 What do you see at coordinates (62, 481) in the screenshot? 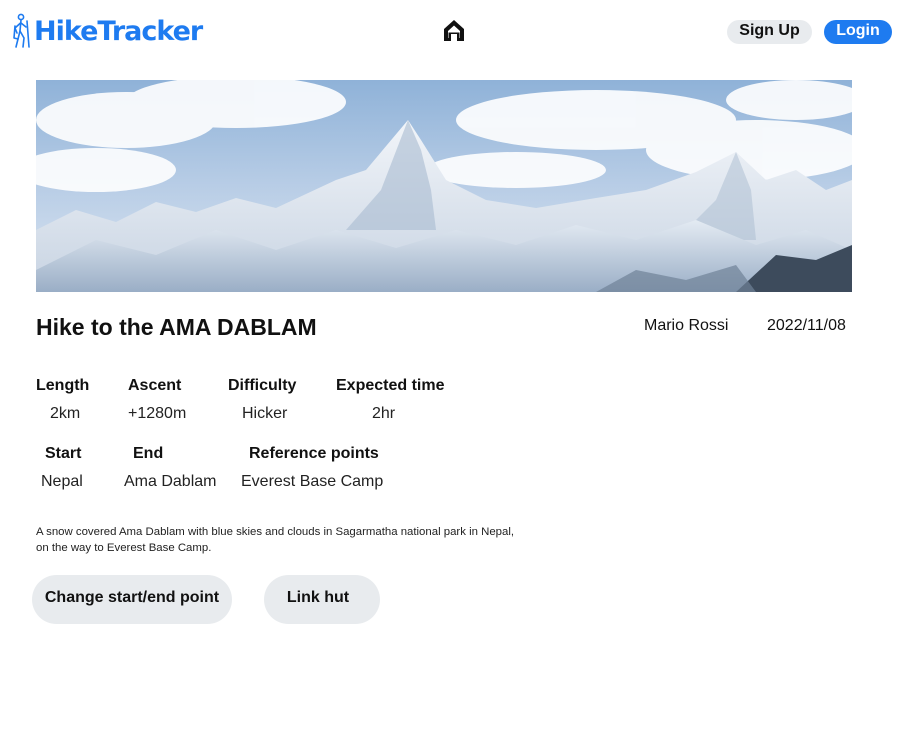
I see `start-value: Nepal` at bounding box center [62, 481].